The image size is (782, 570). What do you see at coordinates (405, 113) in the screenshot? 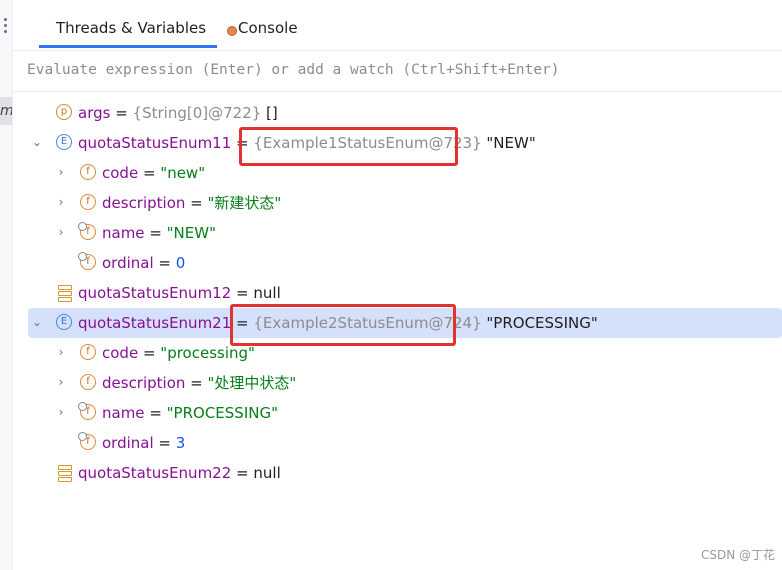
I see `variable-row: p args = {String[0]@722} []` at bounding box center [405, 113].